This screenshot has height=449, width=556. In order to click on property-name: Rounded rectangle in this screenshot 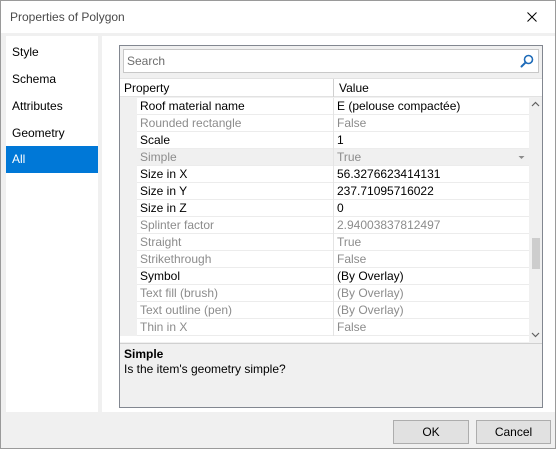, I will do `click(191, 123)`.